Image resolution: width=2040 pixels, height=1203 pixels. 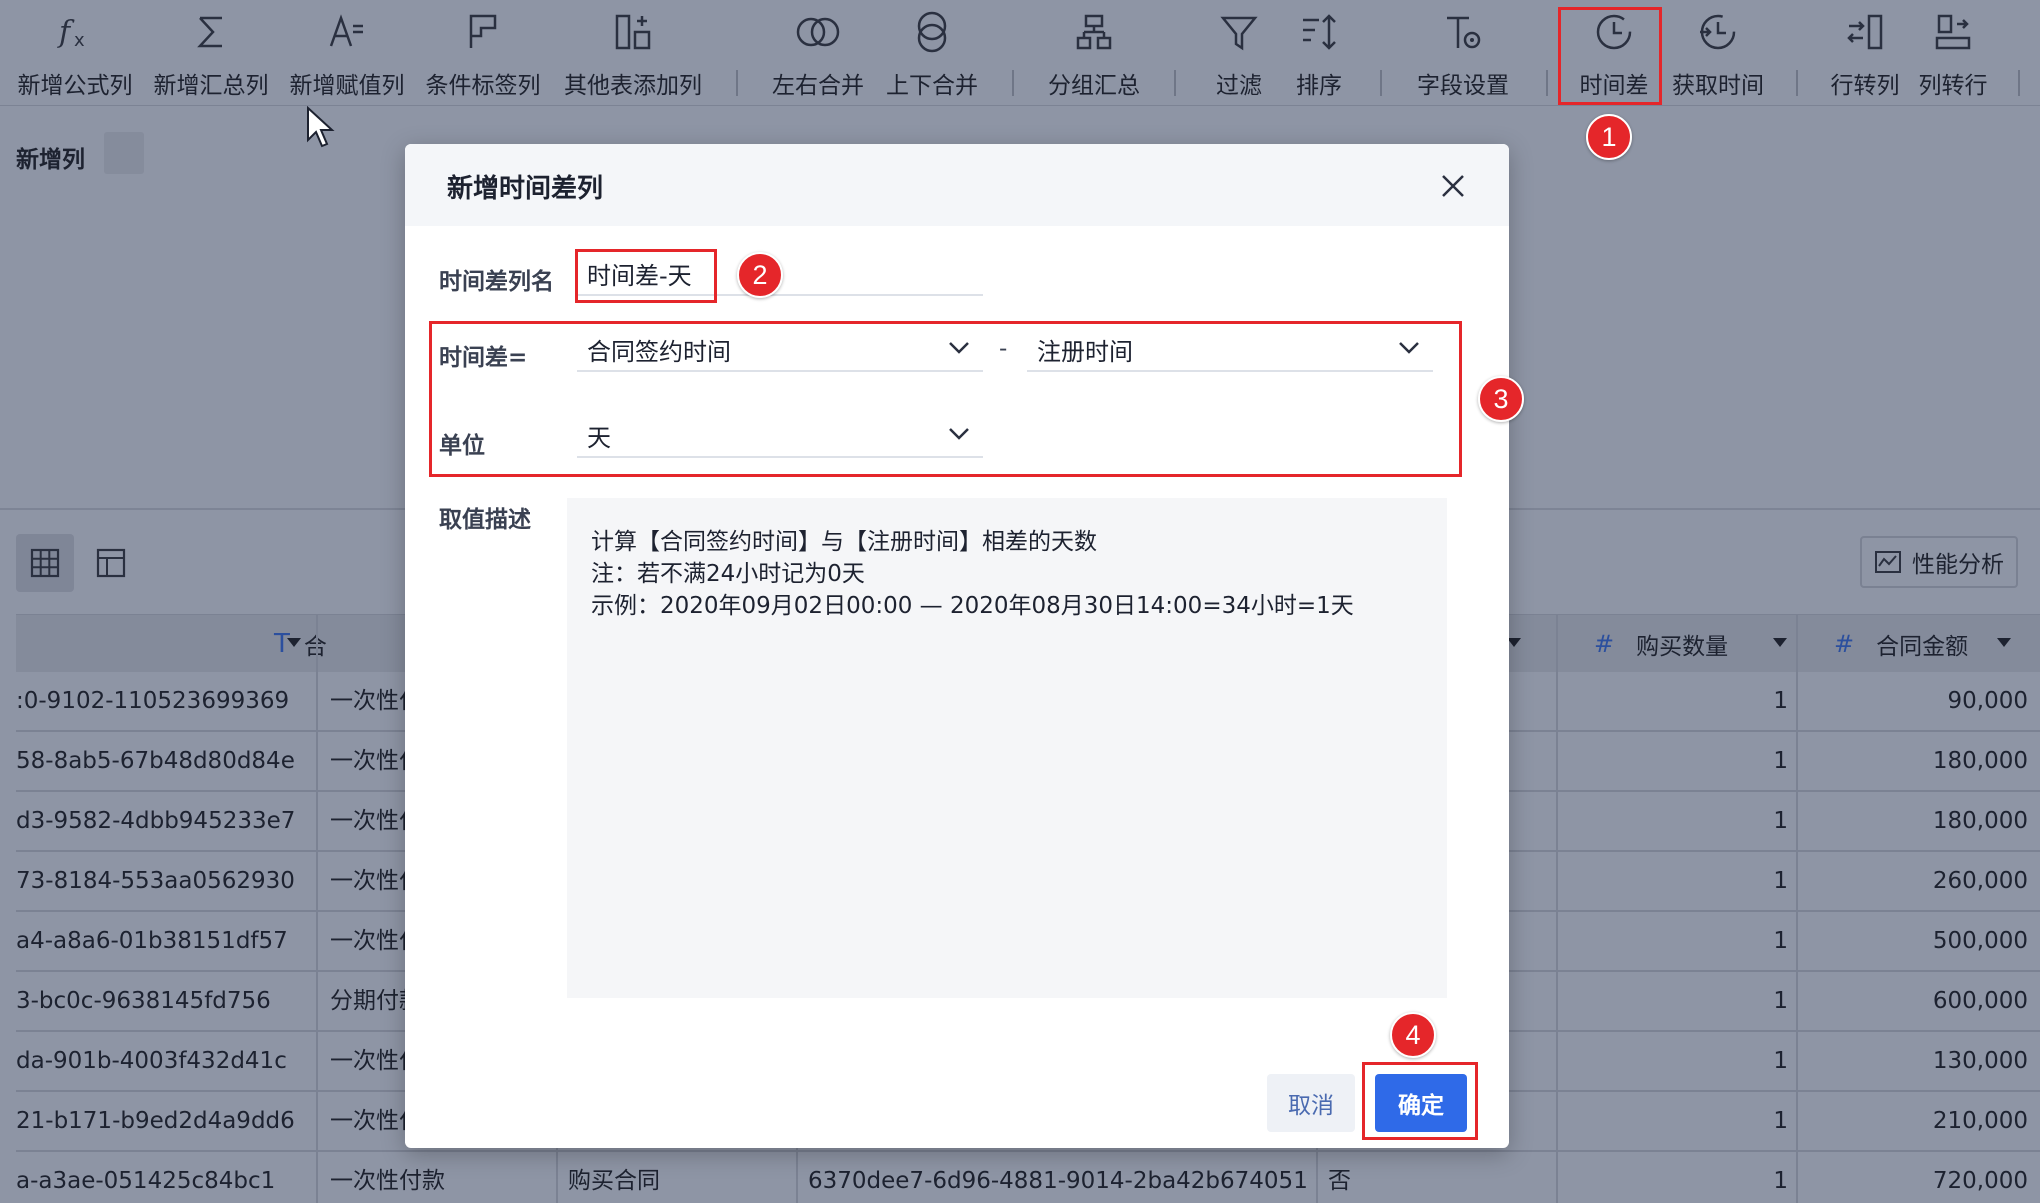 What do you see at coordinates (1980, 1001) in the screenshot?
I see `table-cell-amount: 600,000` at bounding box center [1980, 1001].